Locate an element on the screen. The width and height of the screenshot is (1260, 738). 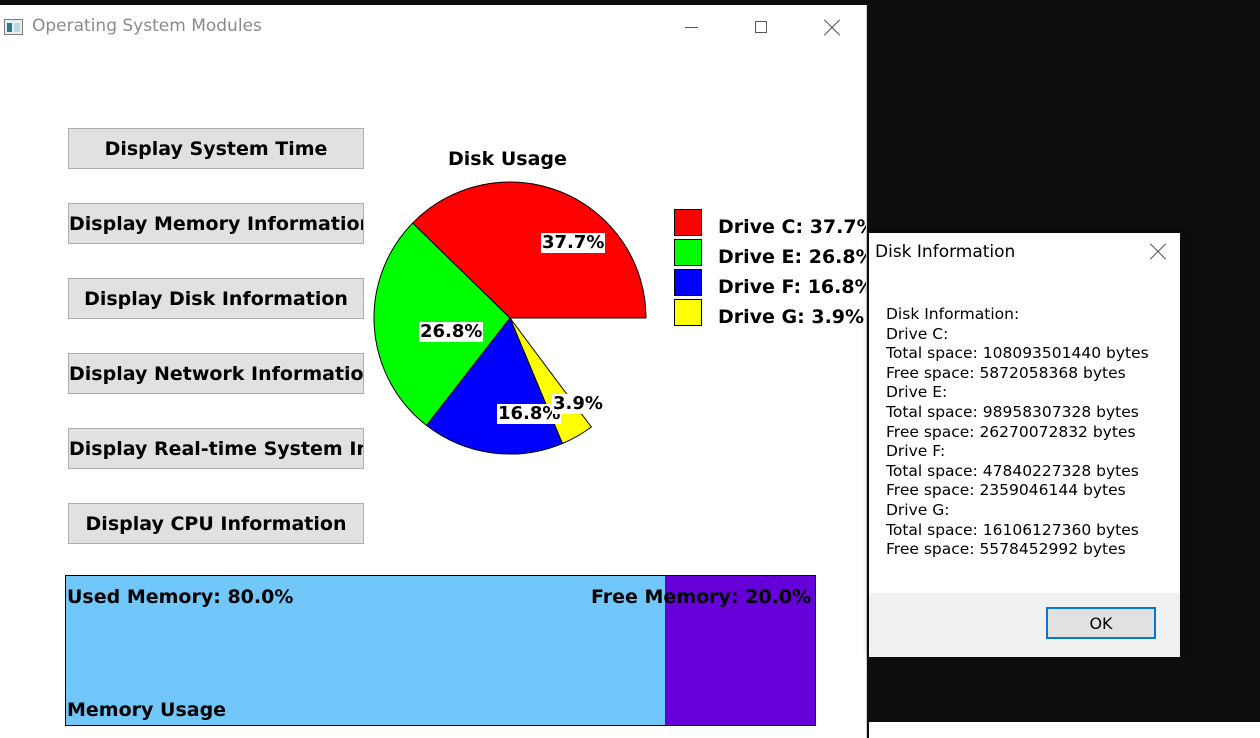
maximize-icon is located at coordinates (761, 27).